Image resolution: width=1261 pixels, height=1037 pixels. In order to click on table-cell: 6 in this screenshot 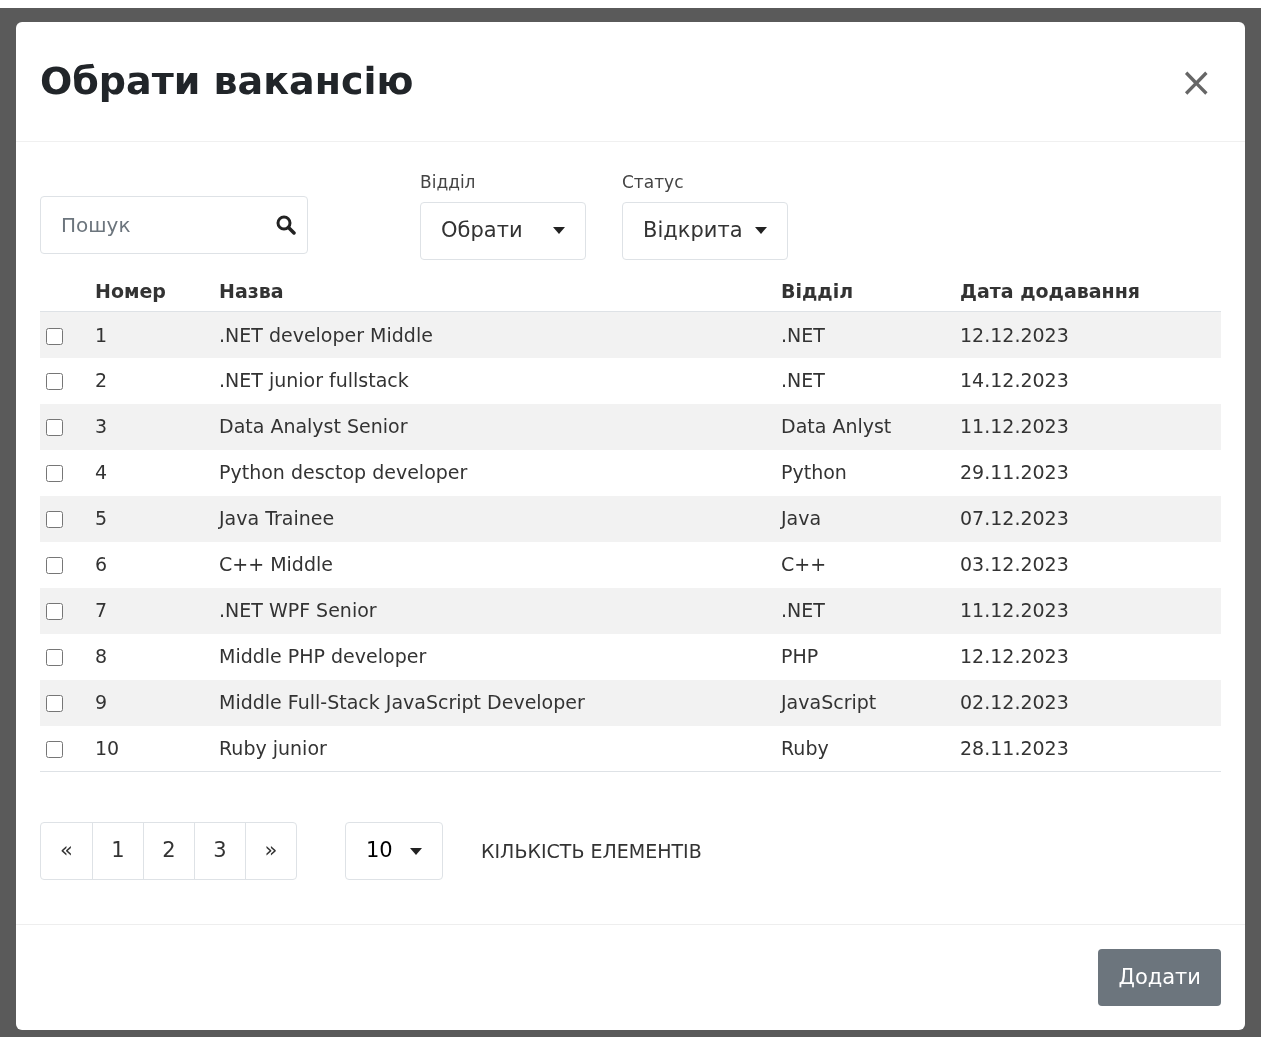, I will do `click(101, 564)`.